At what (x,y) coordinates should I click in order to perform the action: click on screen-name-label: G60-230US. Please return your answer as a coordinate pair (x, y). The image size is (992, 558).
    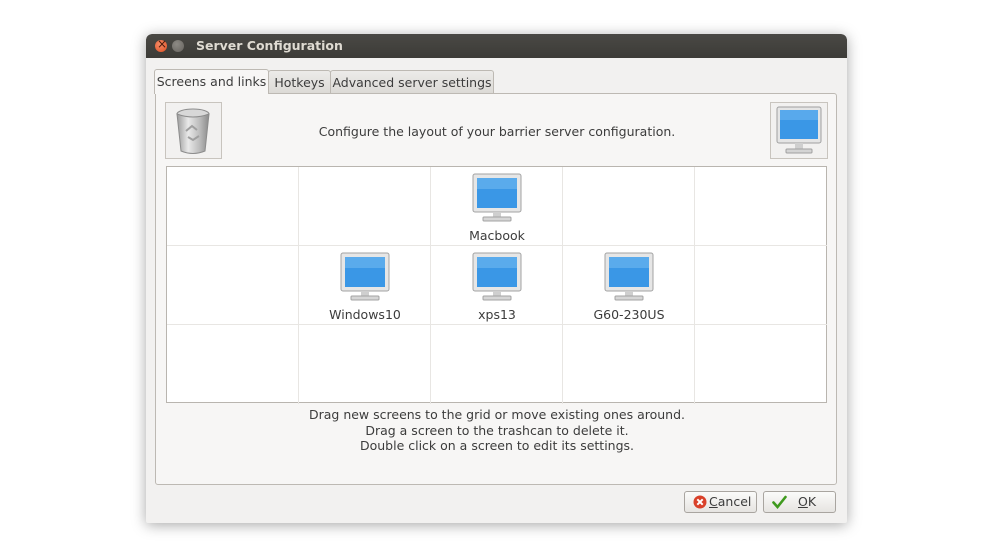
    Looking at the image, I should click on (629, 314).